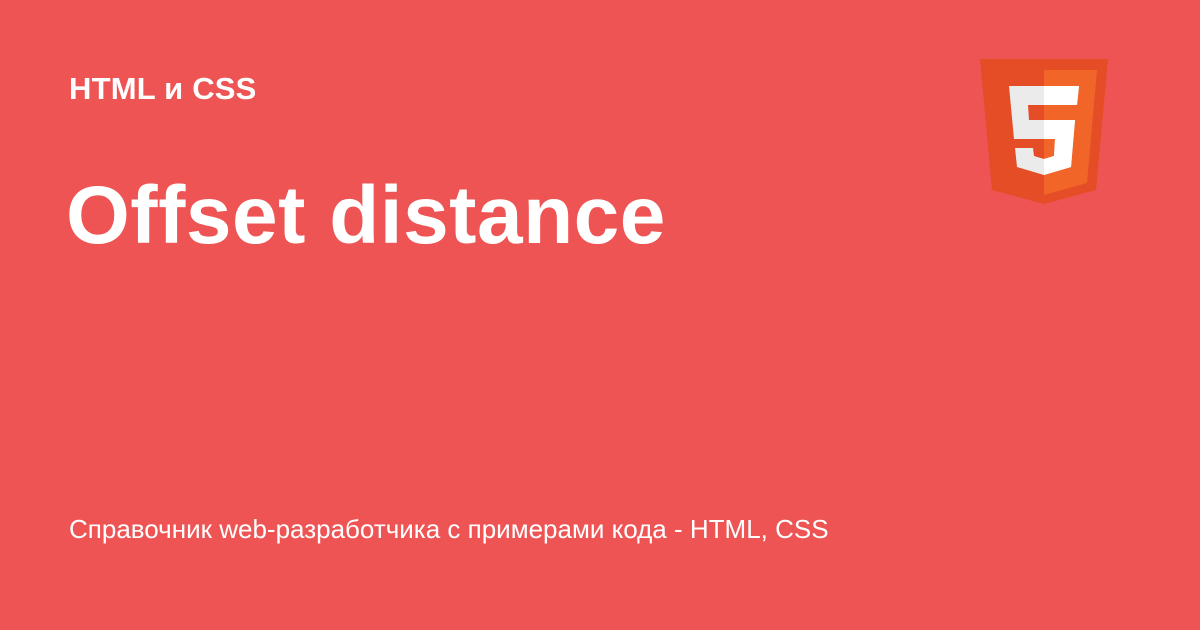 The height and width of the screenshot is (630, 1200). I want to click on category-label: HTML и CSS, so click(163, 88).